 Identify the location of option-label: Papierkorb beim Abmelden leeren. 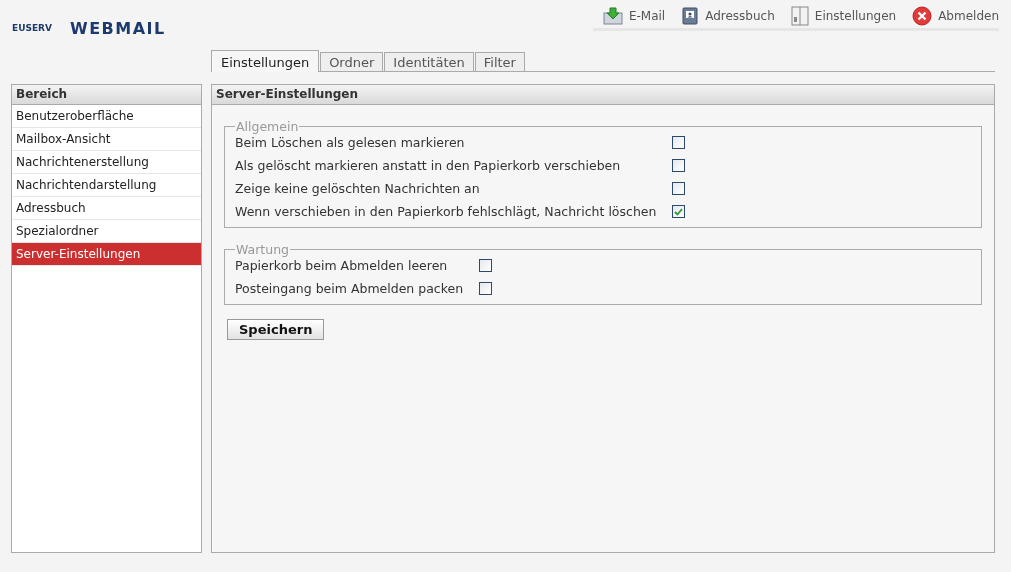
(342, 266).